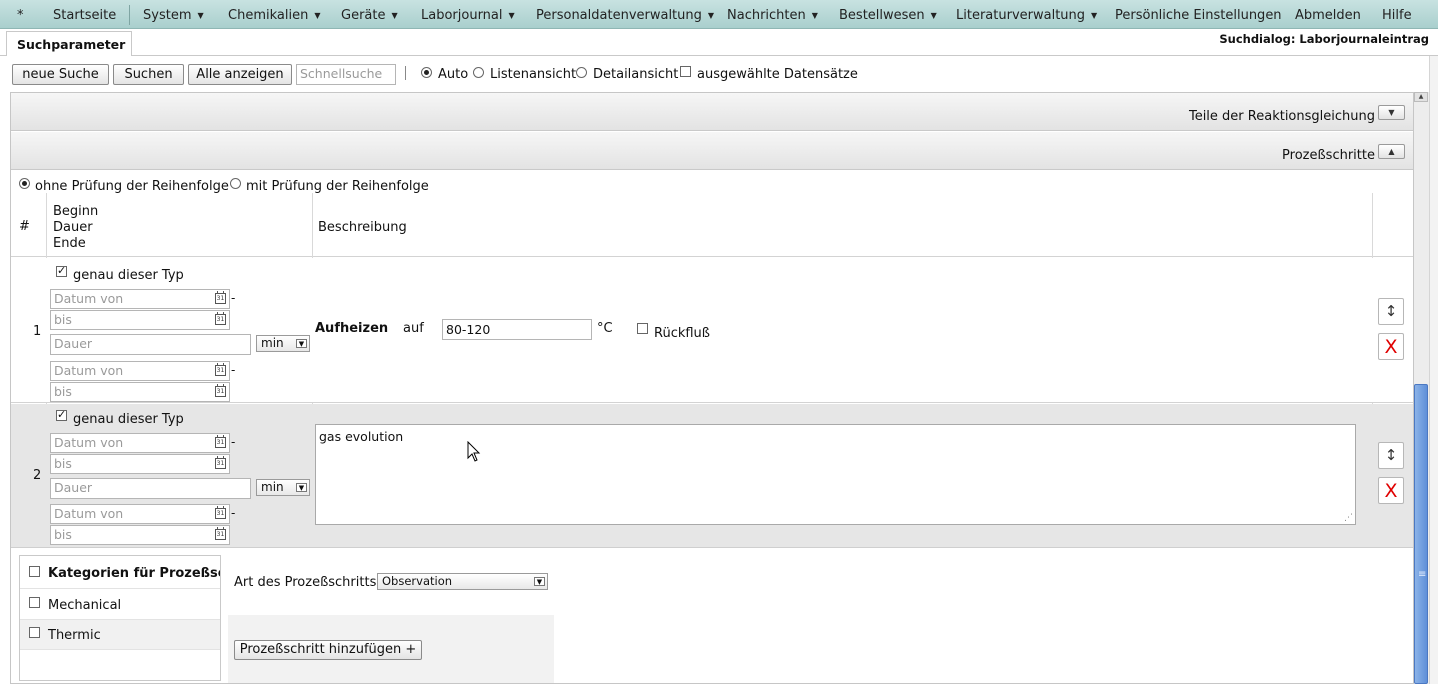 Image resolution: width=1438 pixels, height=684 pixels. What do you see at coordinates (413, 328) in the screenshot?
I see `step-on-label: auf` at bounding box center [413, 328].